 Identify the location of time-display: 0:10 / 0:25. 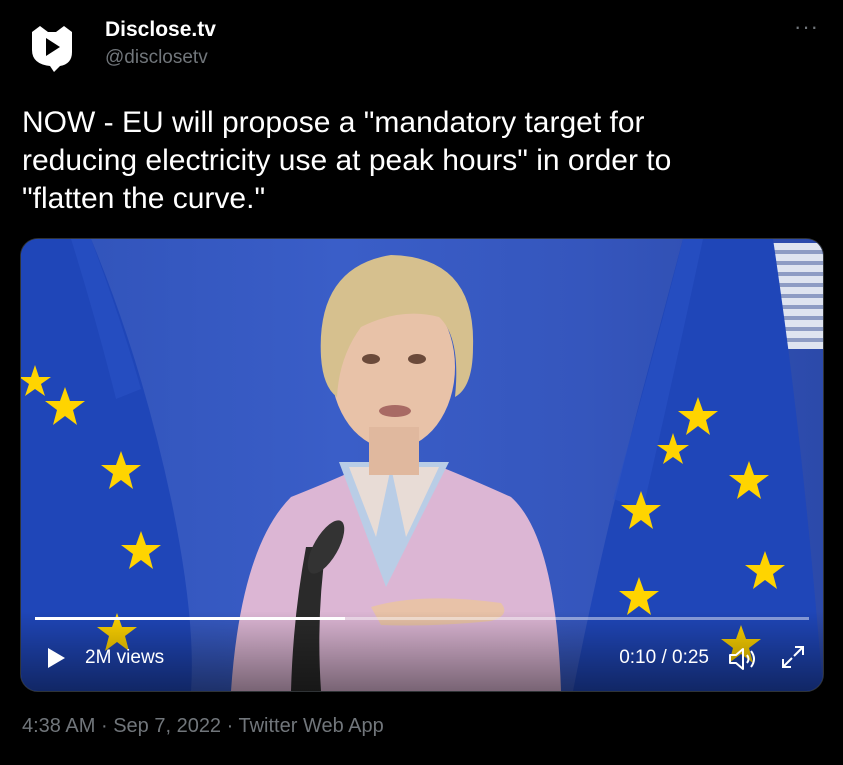
(664, 657).